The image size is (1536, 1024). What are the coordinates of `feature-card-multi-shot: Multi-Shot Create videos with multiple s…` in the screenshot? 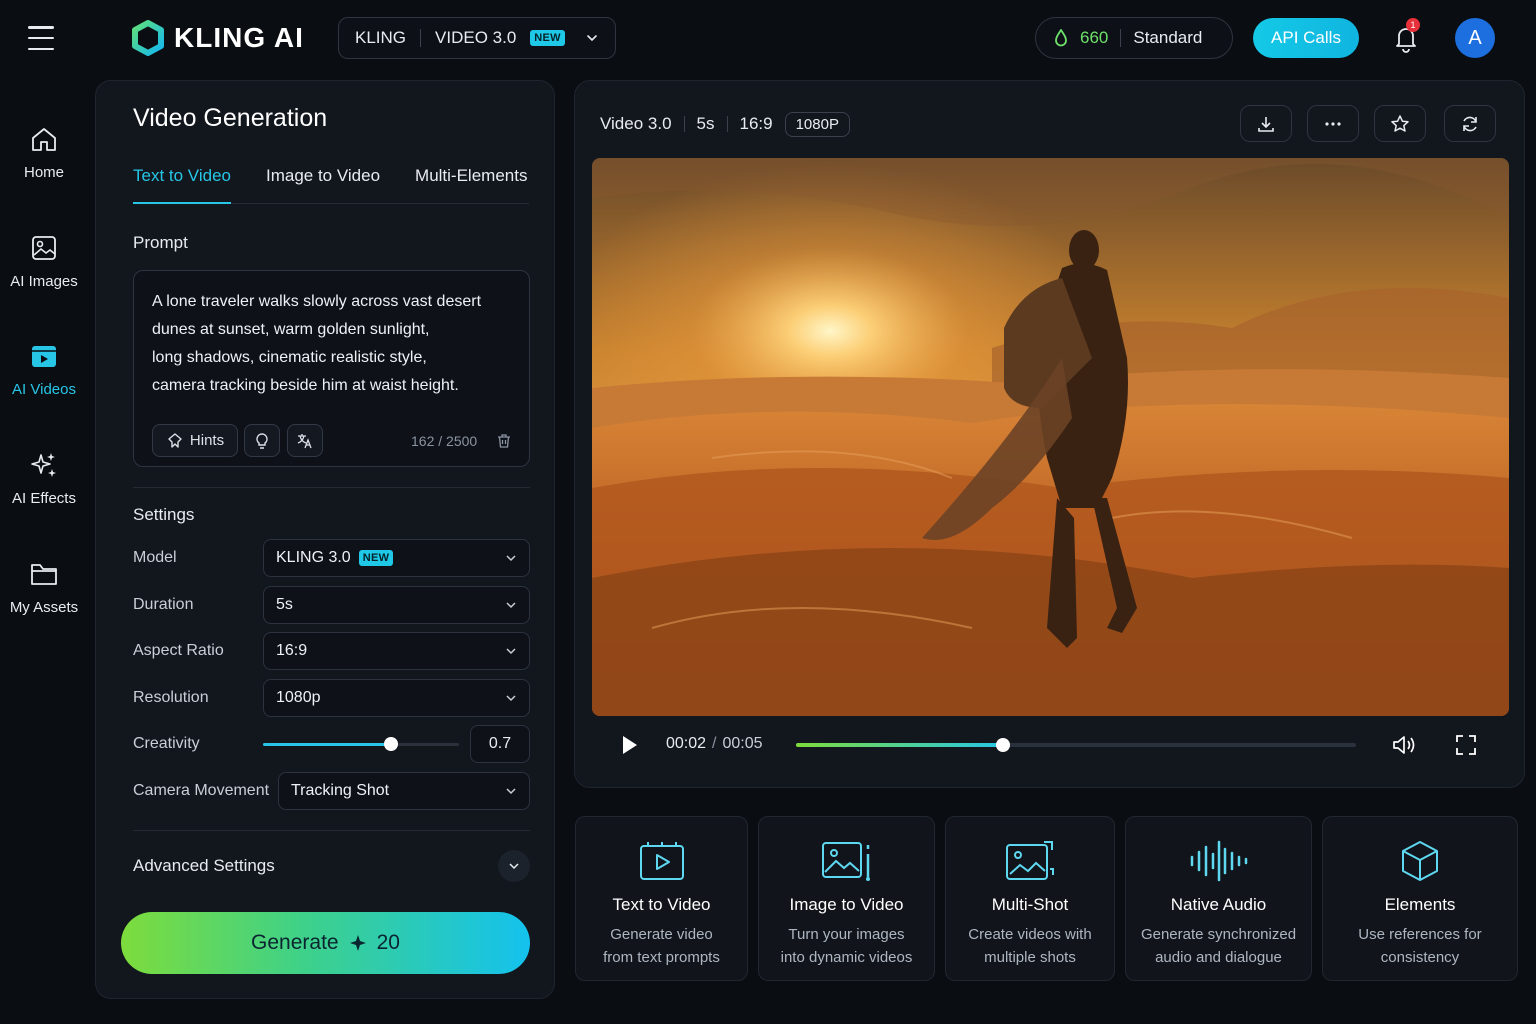 It's located at (1030, 898).